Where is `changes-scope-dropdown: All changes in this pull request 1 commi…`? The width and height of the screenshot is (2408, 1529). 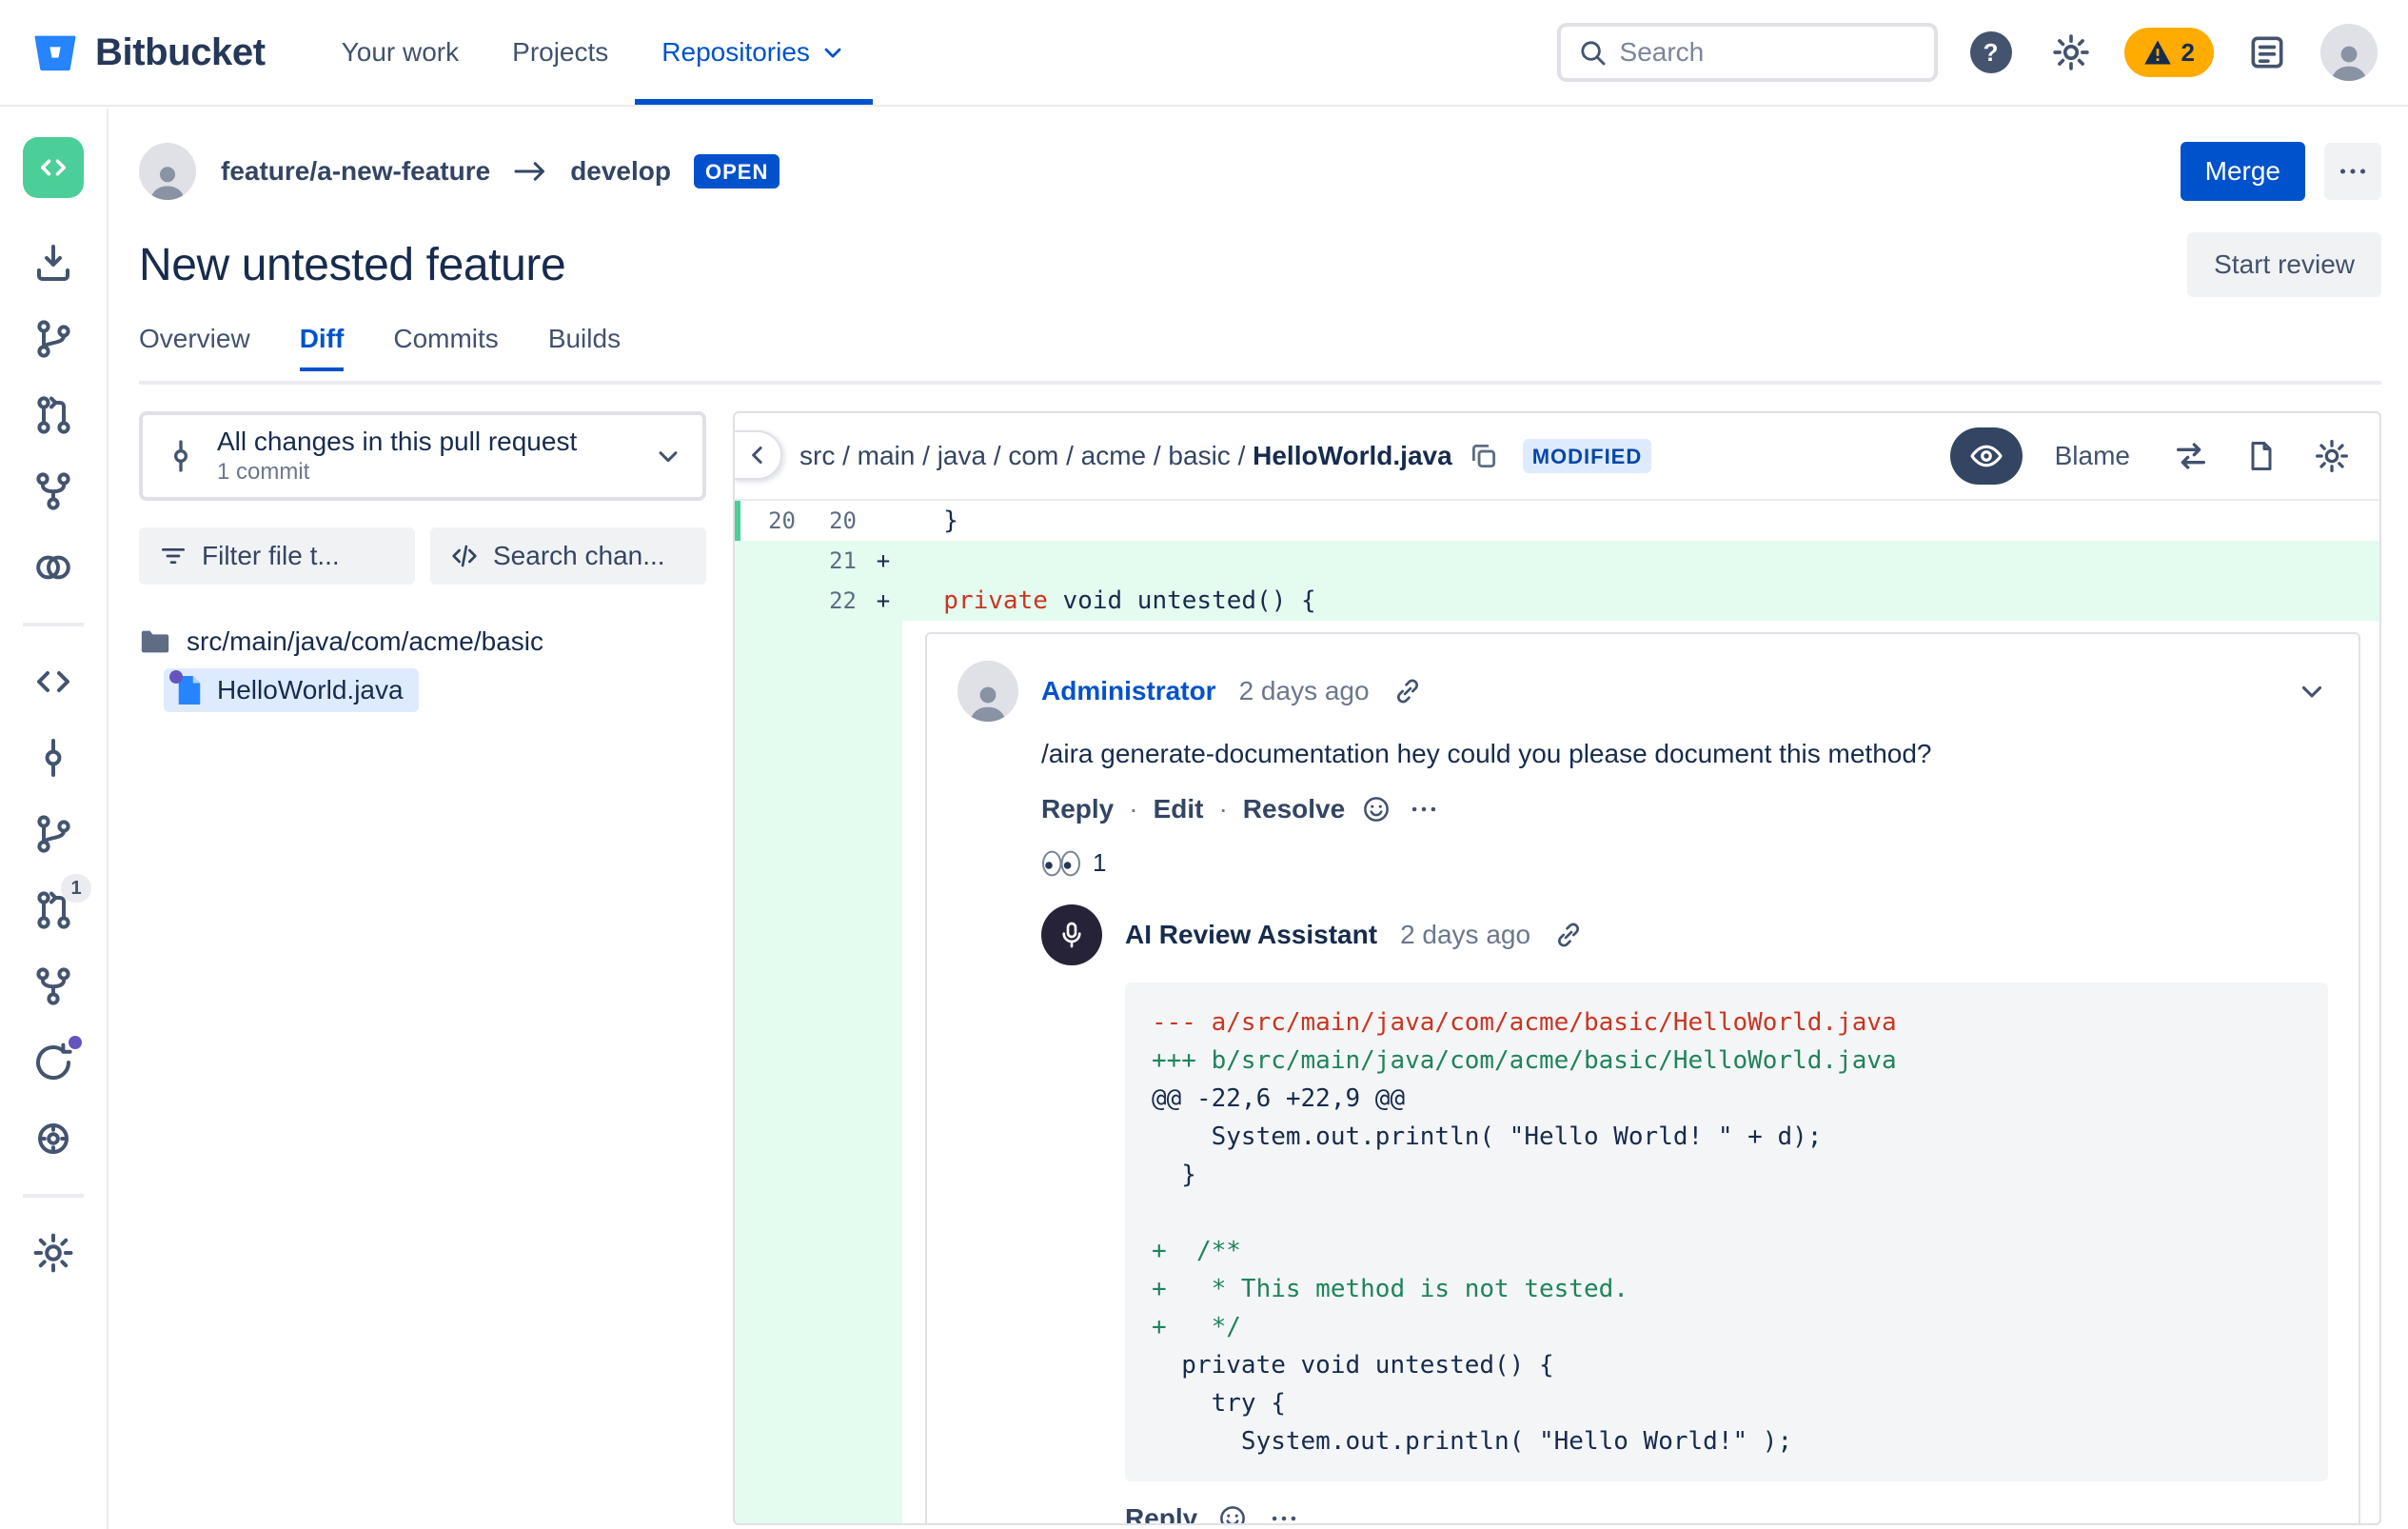
changes-scope-dropdown: All changes in this pull request 1 commi… is located at coordinates (422, 456).